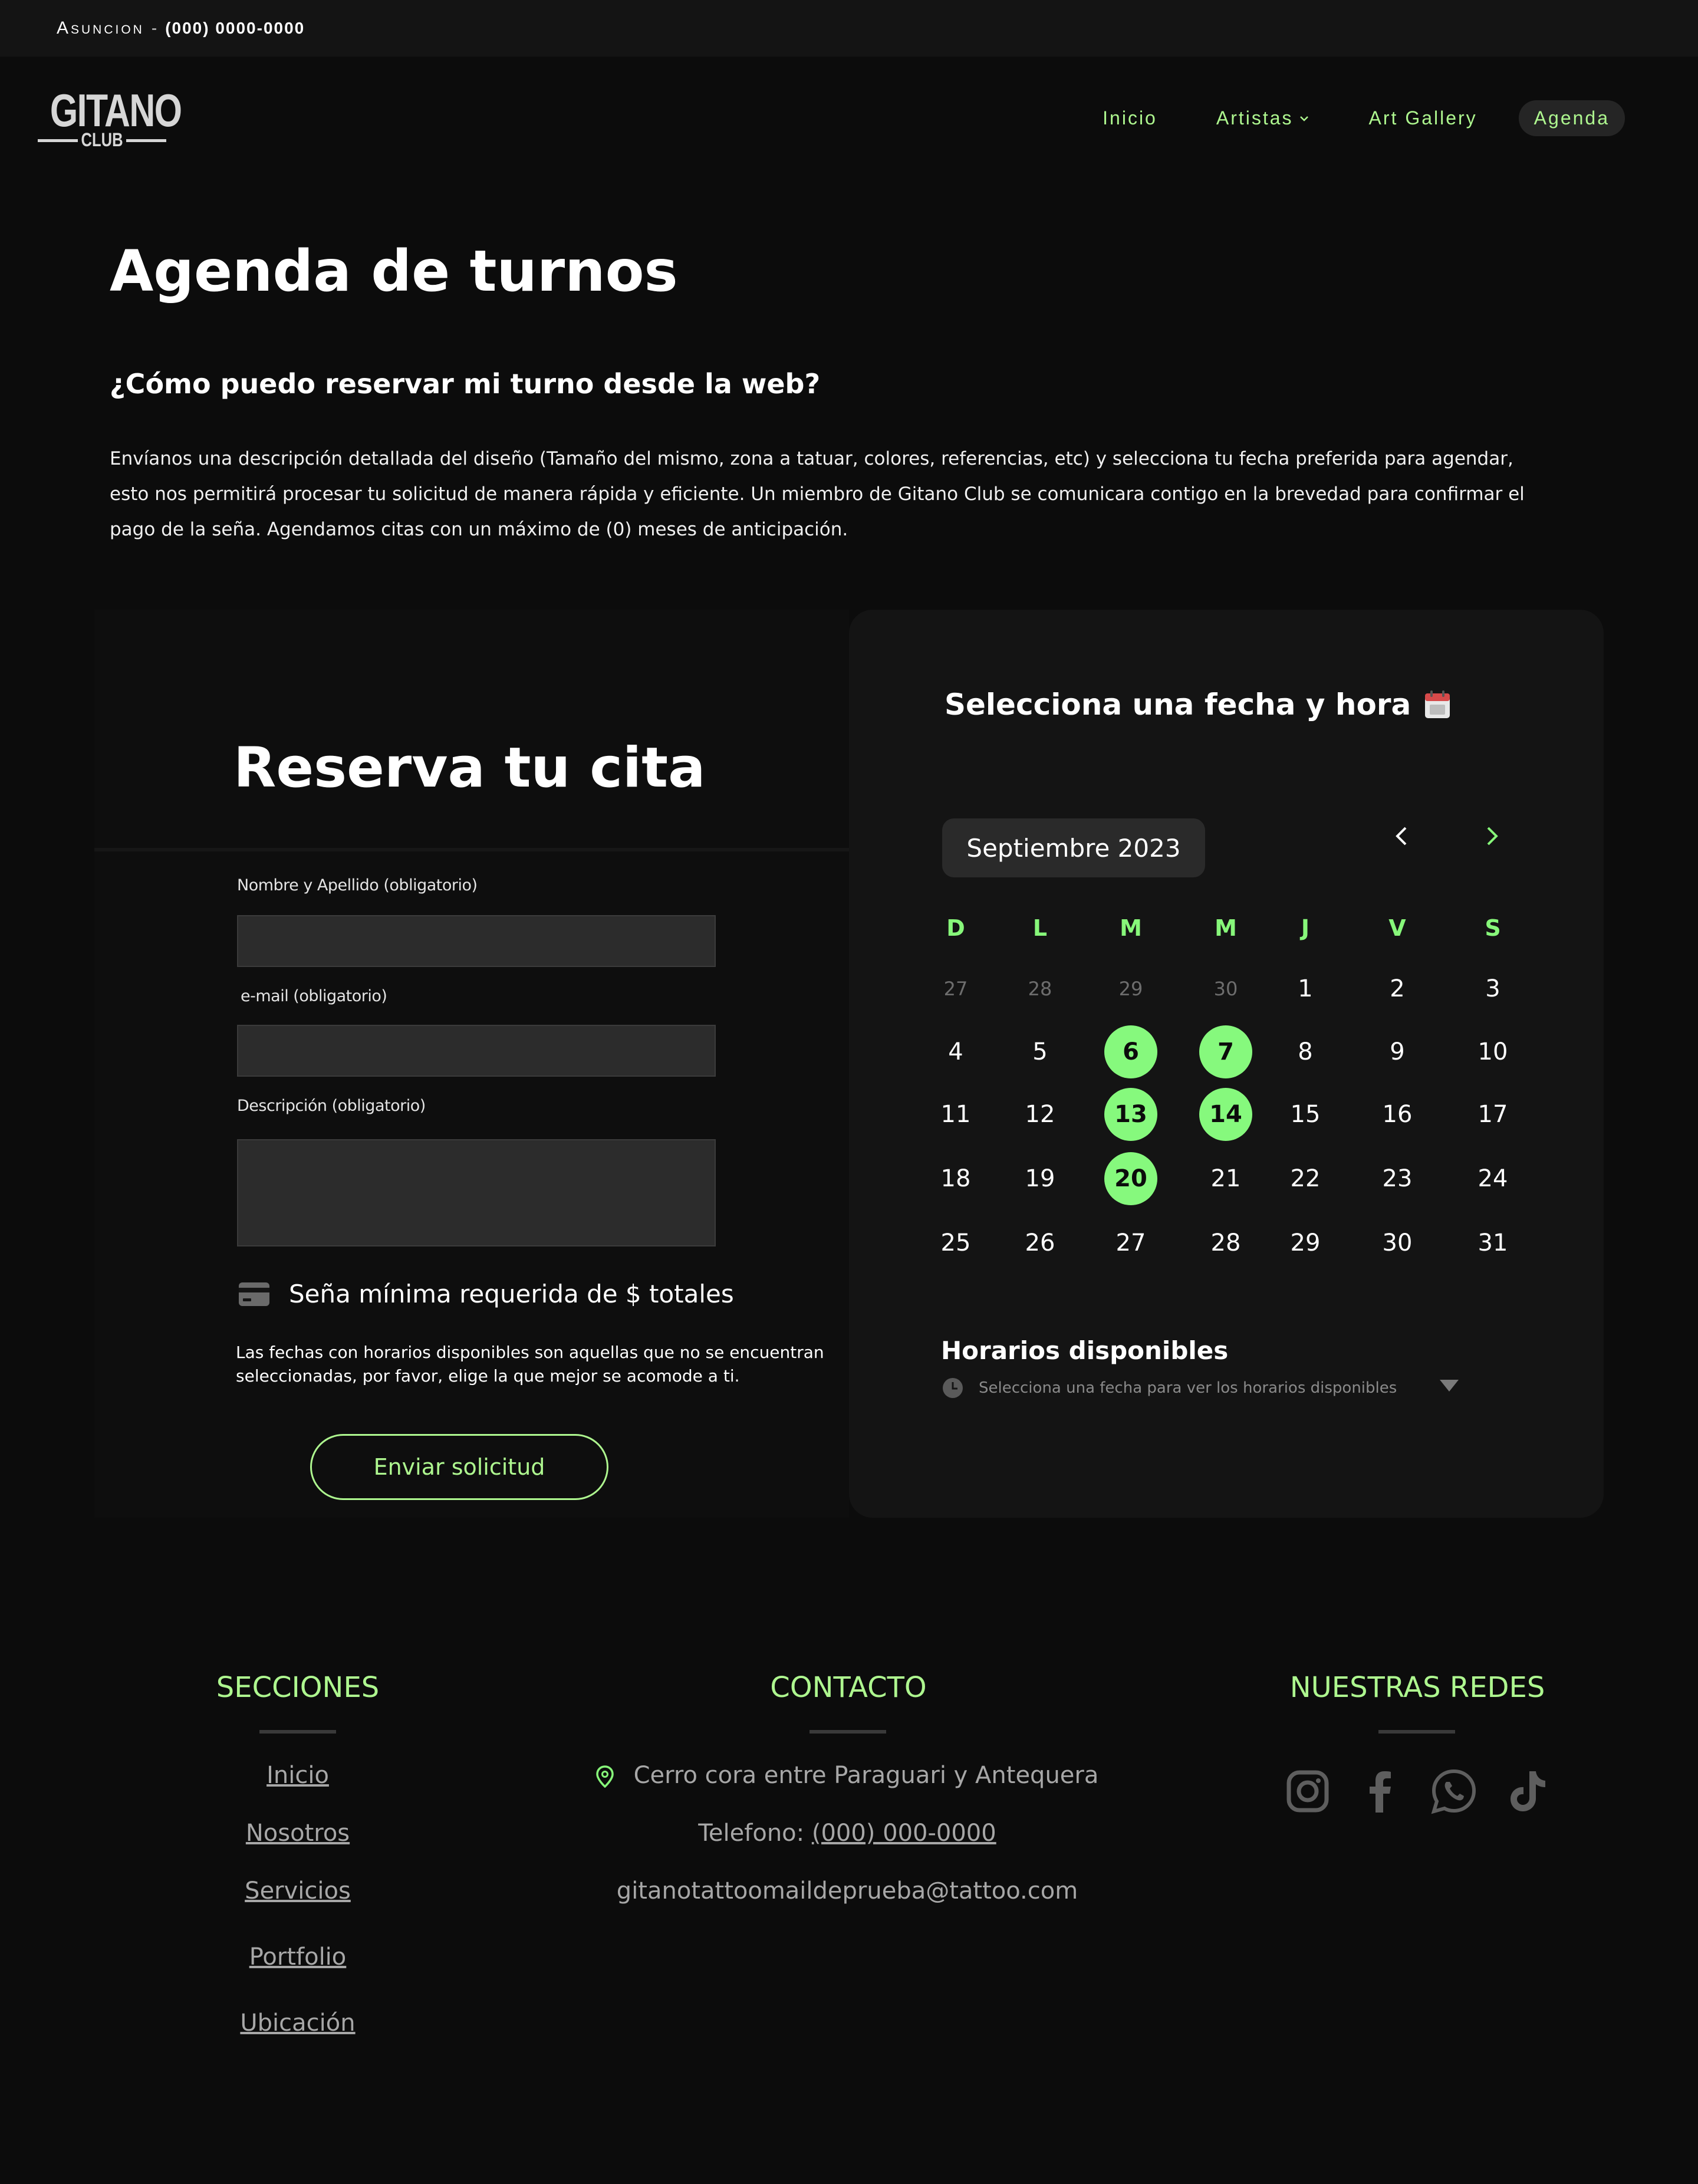 The image size is (1698, 2184). I want to click on deposit-info: Seña mínima requerida de $ totales, so click(486, 1294).